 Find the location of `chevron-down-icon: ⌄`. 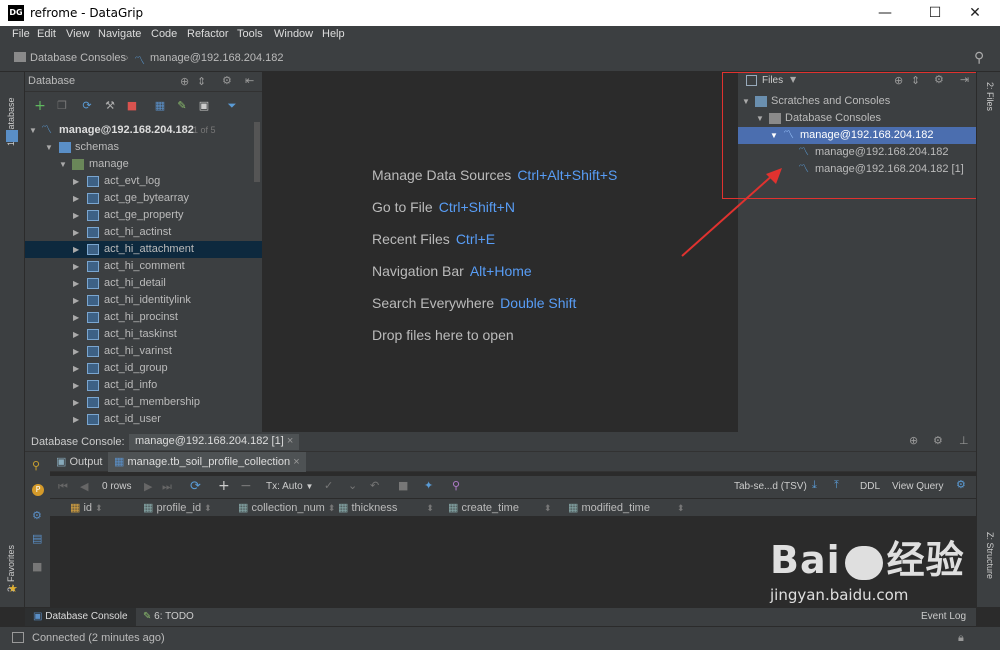

chevron-down-icon: ⌄ is located at coordinates (352, 485).